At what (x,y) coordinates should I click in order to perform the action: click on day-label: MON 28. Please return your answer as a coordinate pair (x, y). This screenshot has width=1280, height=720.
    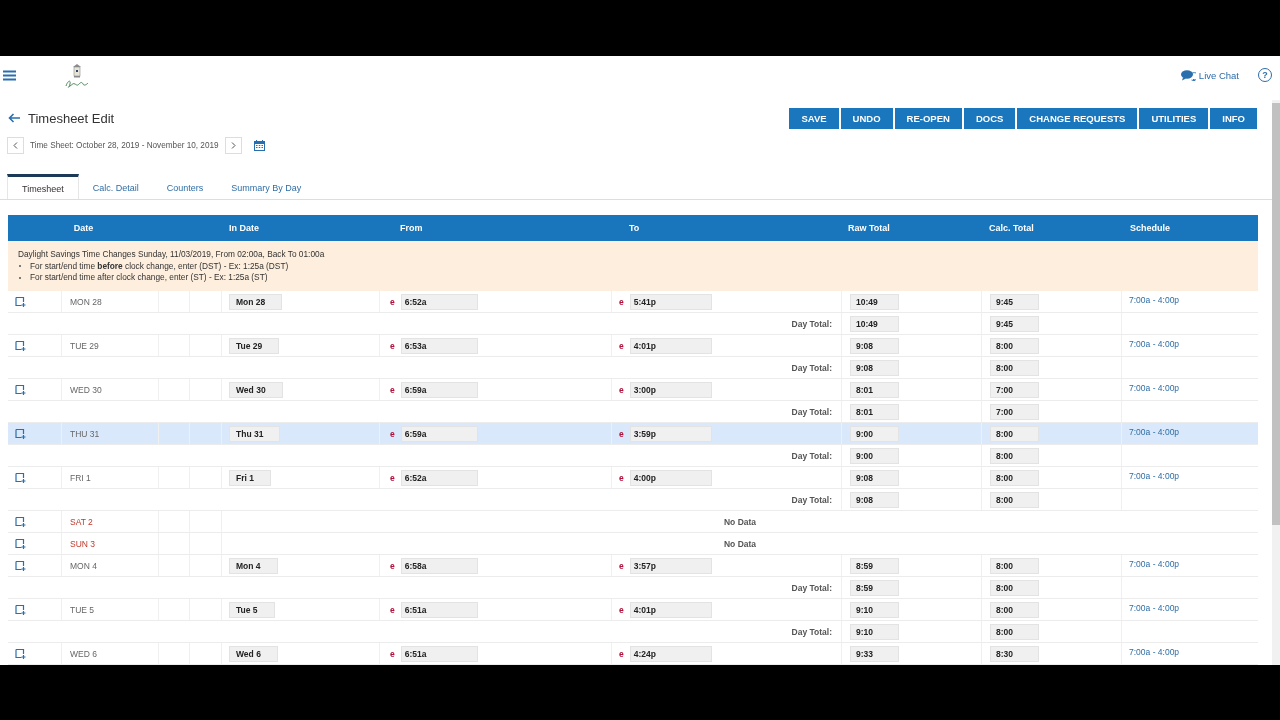
    Looking at the image, I should click on (86, 301).